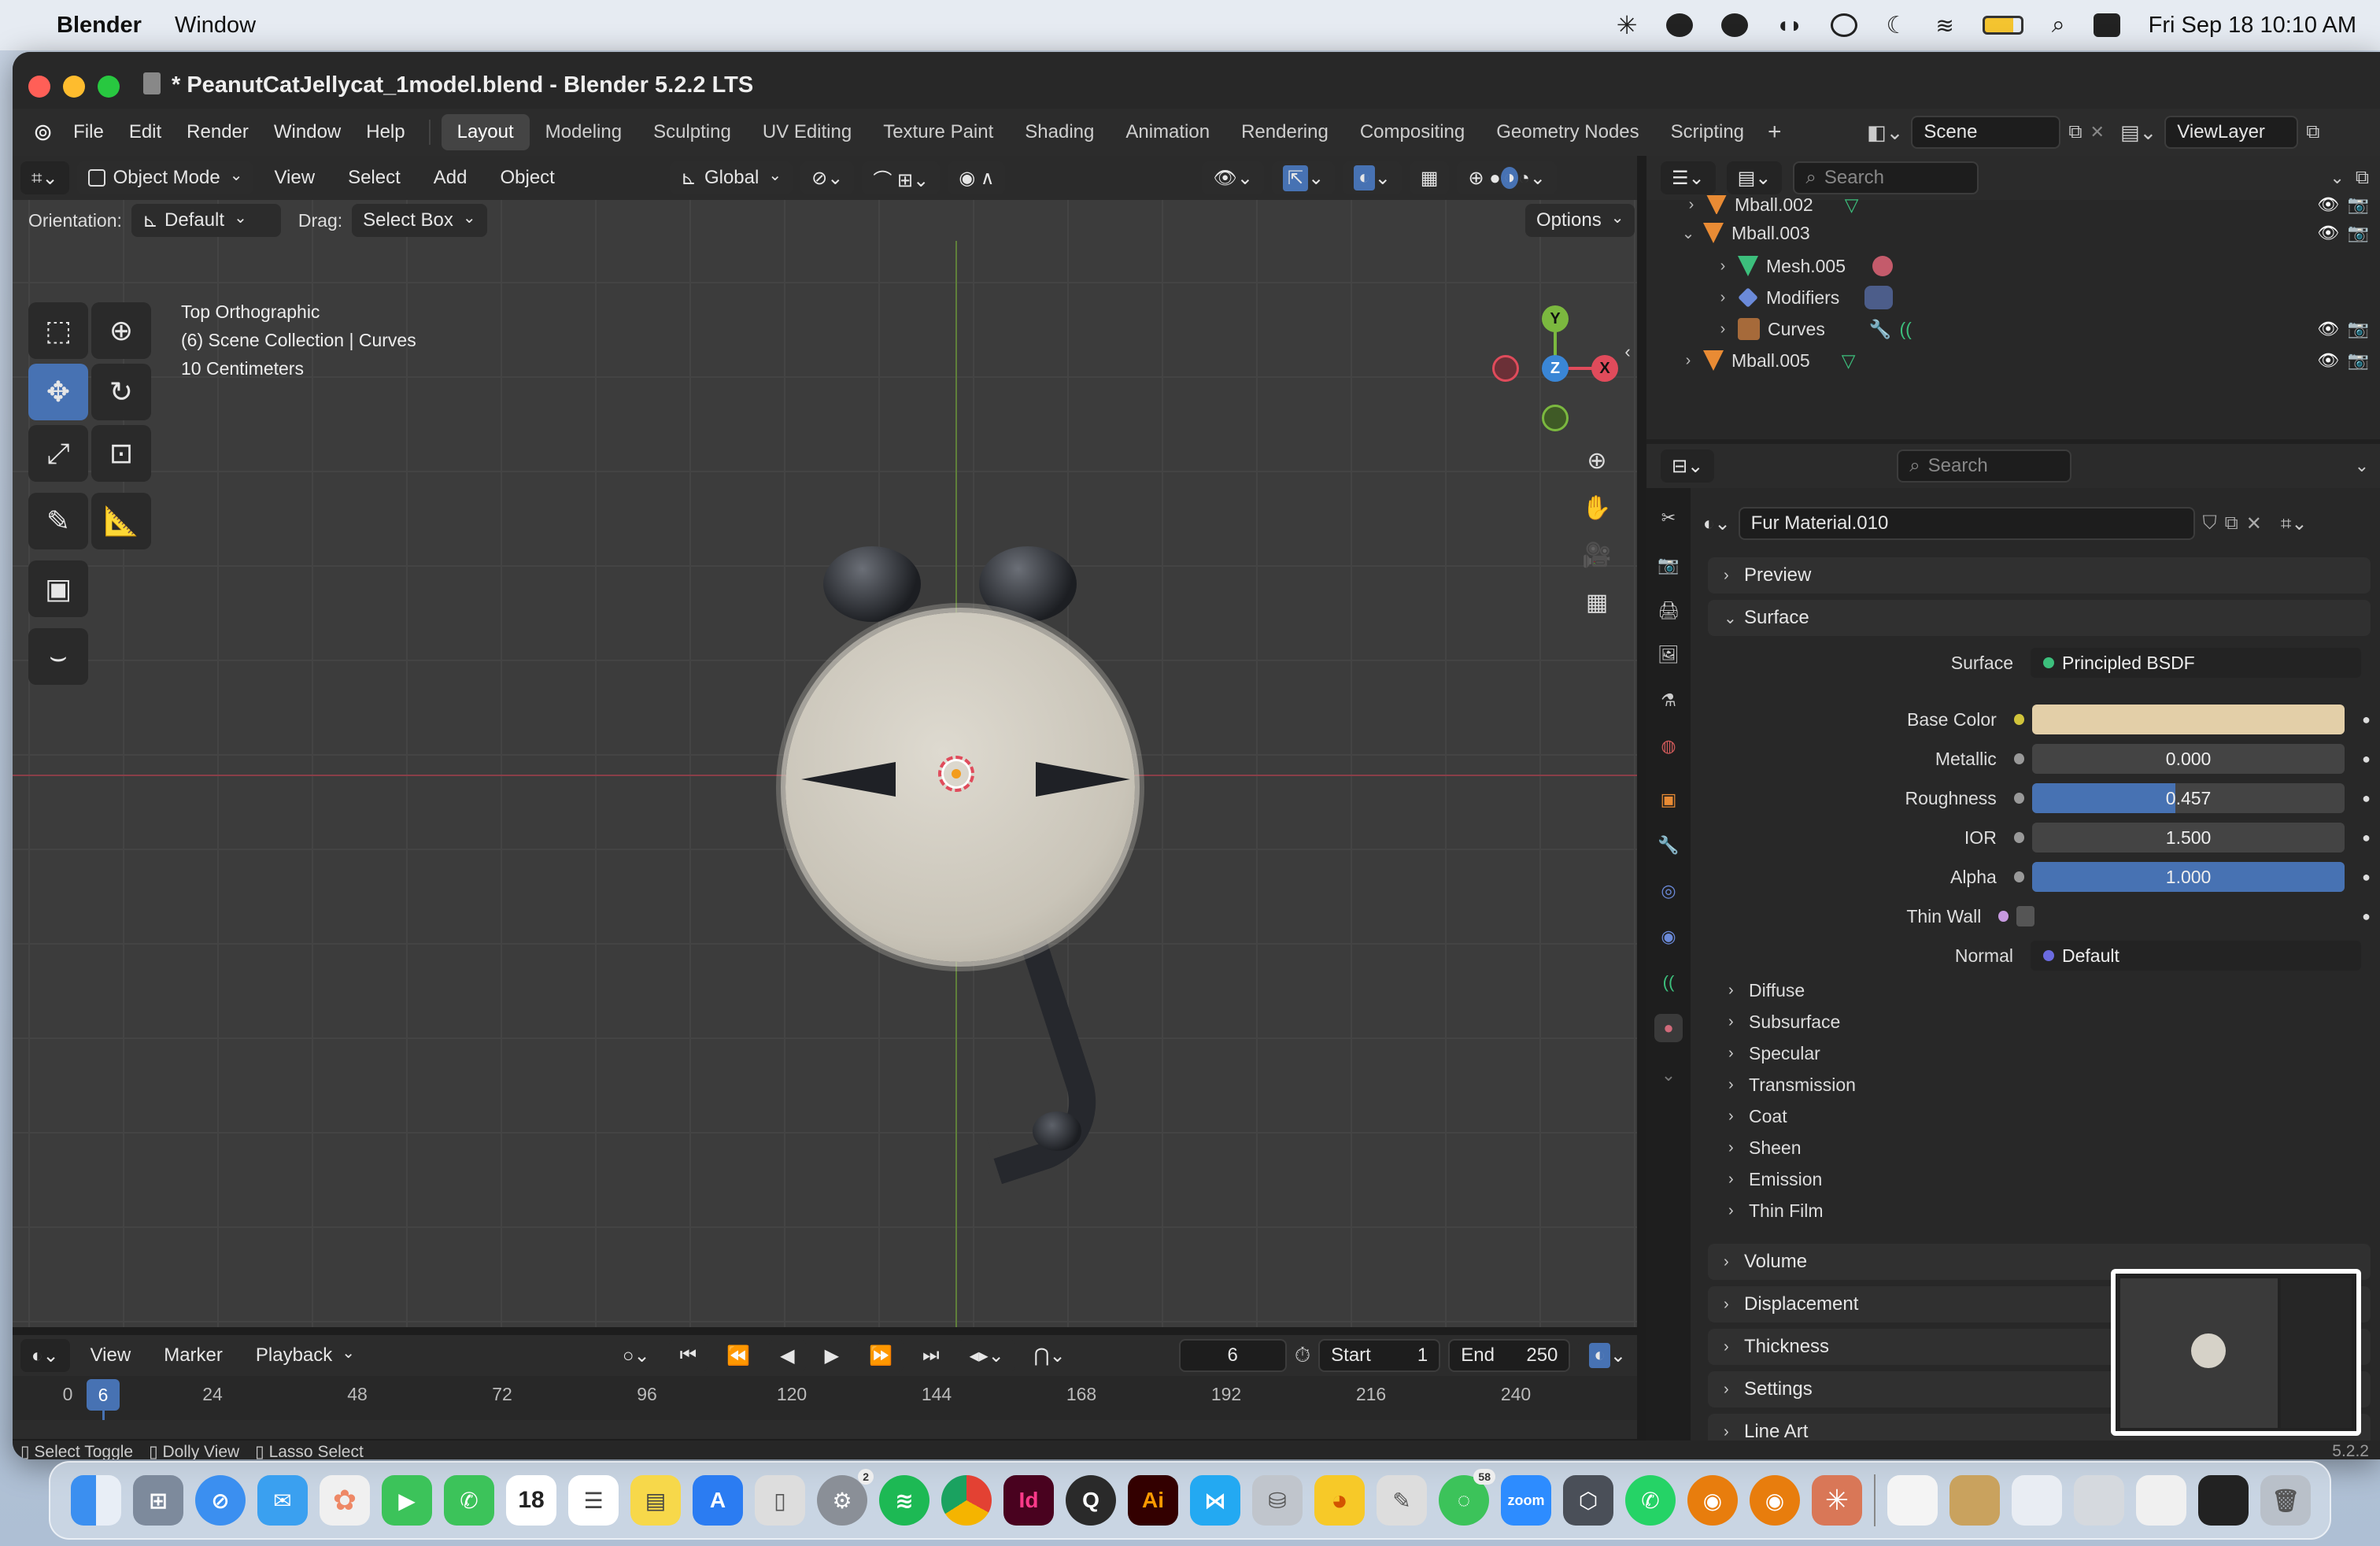 The height and width of the screenshot is (1546, 2380). I want to click on prev-keyframe-icon: ⏪, so click(738, 1355).